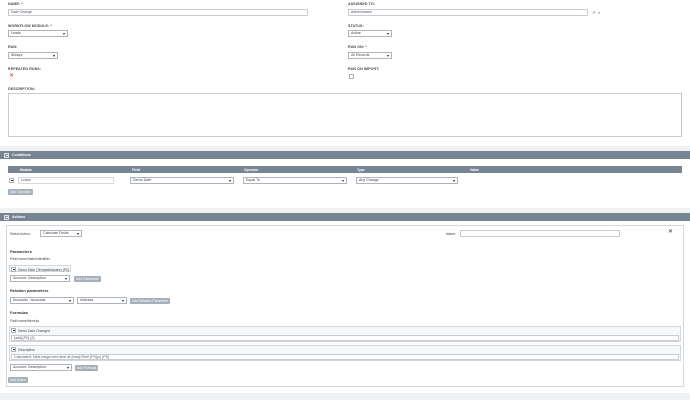 The width and height of the screenshot is (690, 400). I want to click on conditions-table-header: Module Field Operator Type Value, so click(345, 169).